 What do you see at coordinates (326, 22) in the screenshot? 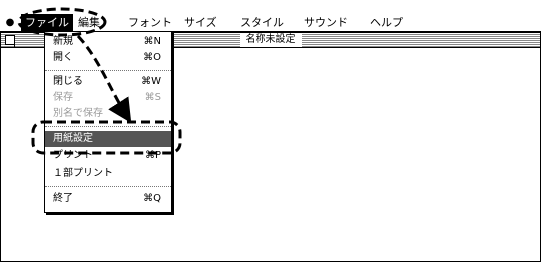
I see `menu-sound: サウンド` at bounding box center [326, 22].